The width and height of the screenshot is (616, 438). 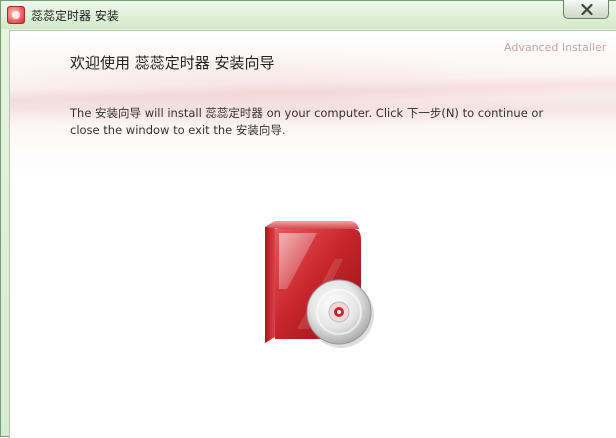 I want to click on close-icon, so click(x=587, y=9).